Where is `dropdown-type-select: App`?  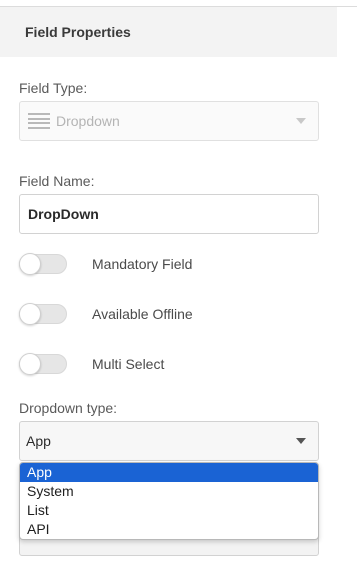 dropdown-type-select: App is located at coordinates (169, 441).